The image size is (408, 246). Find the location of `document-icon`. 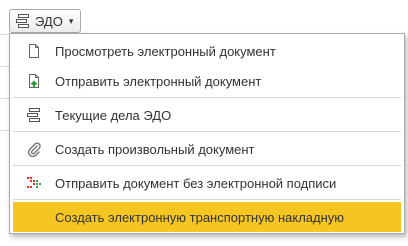

document-icon is located at coordinates (34, 51).